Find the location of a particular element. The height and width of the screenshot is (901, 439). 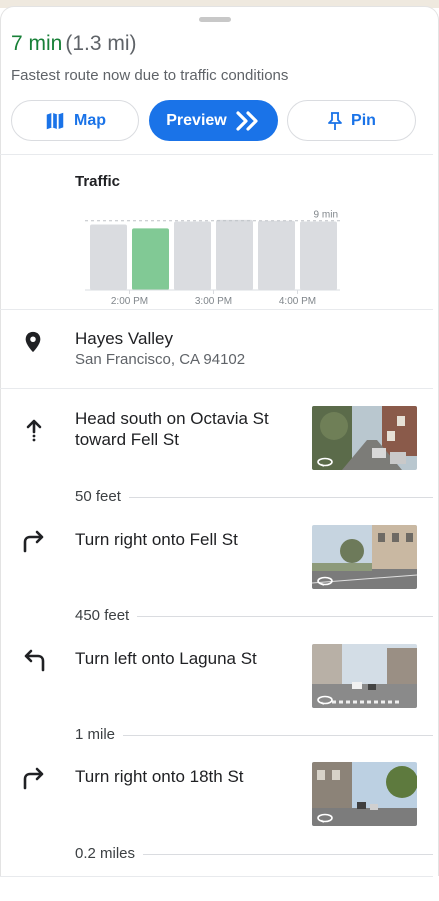

traffic-bar-current is located at coordinates (150, 259).